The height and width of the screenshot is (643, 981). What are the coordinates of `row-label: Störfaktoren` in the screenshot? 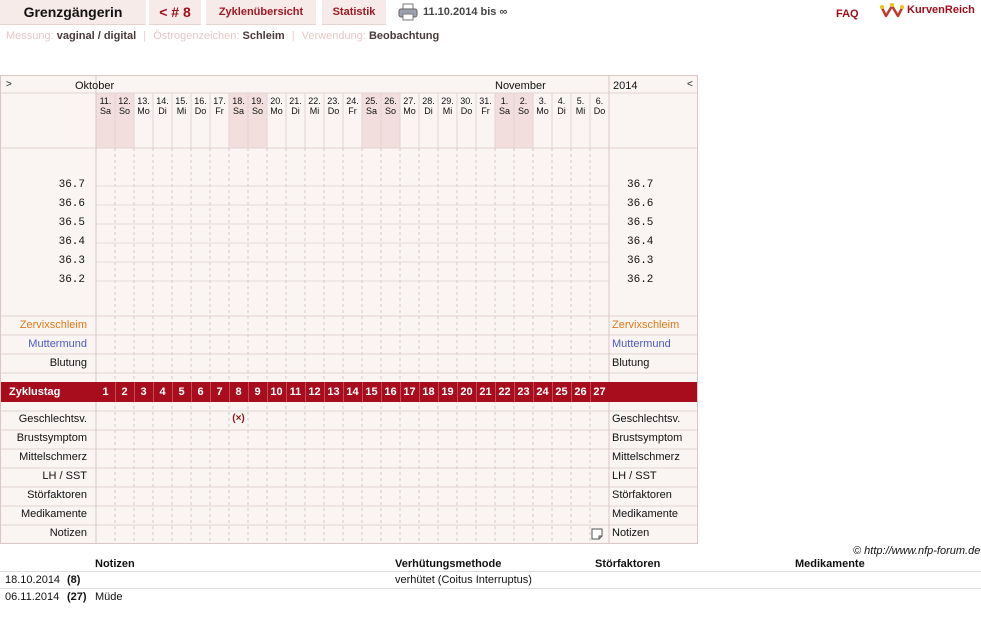 It's located at (642, 495).